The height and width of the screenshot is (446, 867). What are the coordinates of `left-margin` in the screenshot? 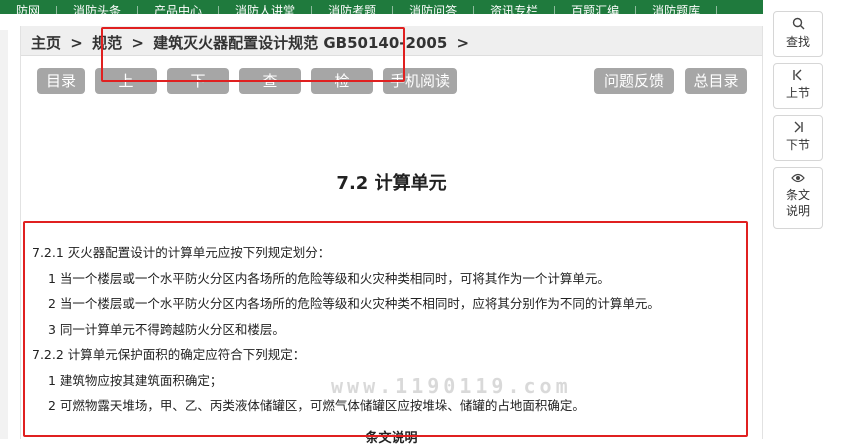 It's located at (4, 234).